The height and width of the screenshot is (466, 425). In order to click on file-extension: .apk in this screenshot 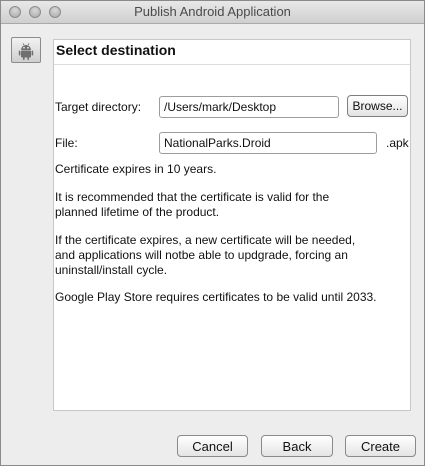, I will do `click(397, 143)`.